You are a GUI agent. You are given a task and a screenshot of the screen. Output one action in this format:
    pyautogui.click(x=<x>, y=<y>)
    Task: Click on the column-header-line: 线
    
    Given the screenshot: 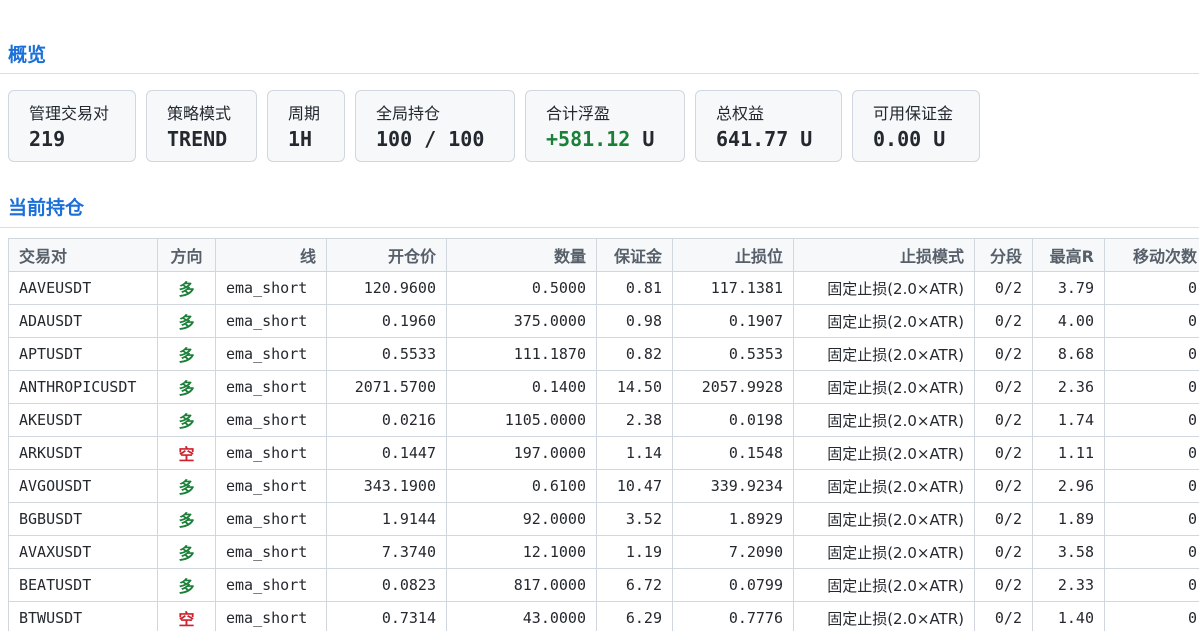 What is the action you would take?
    pyautogui.click(x=271, y=255)
    